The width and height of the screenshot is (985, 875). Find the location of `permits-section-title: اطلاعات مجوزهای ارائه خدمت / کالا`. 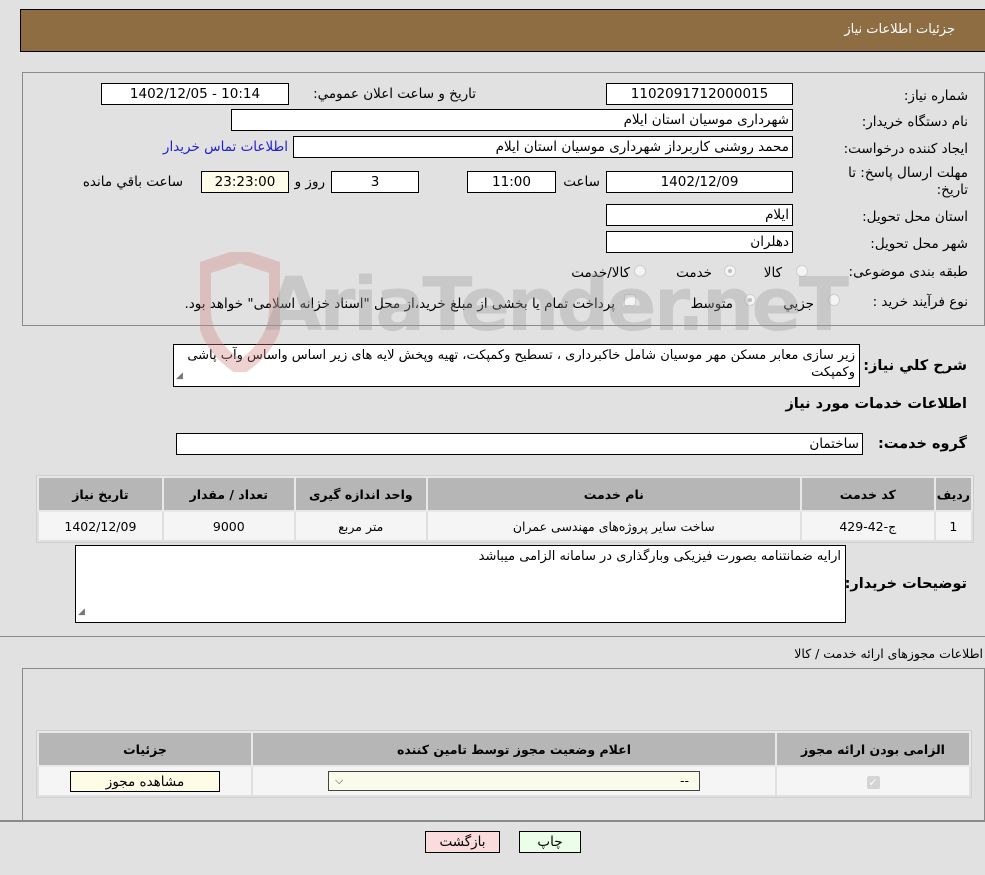

permits-section-title: اطلاعات مجوزهای ارائه خدمت / کالا is located at coordinates (888, 653).